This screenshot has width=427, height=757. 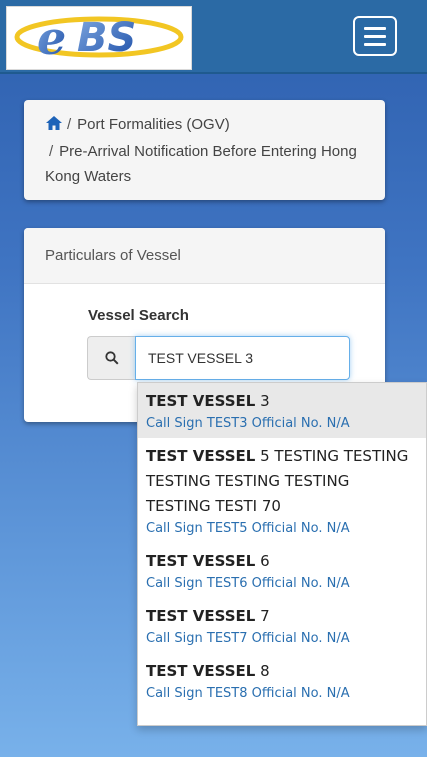 What do you see at coordinates (138, 315) in the screenshot?
I see `vessel-search-label: Vessel Search` at bounding box center [138, 315].